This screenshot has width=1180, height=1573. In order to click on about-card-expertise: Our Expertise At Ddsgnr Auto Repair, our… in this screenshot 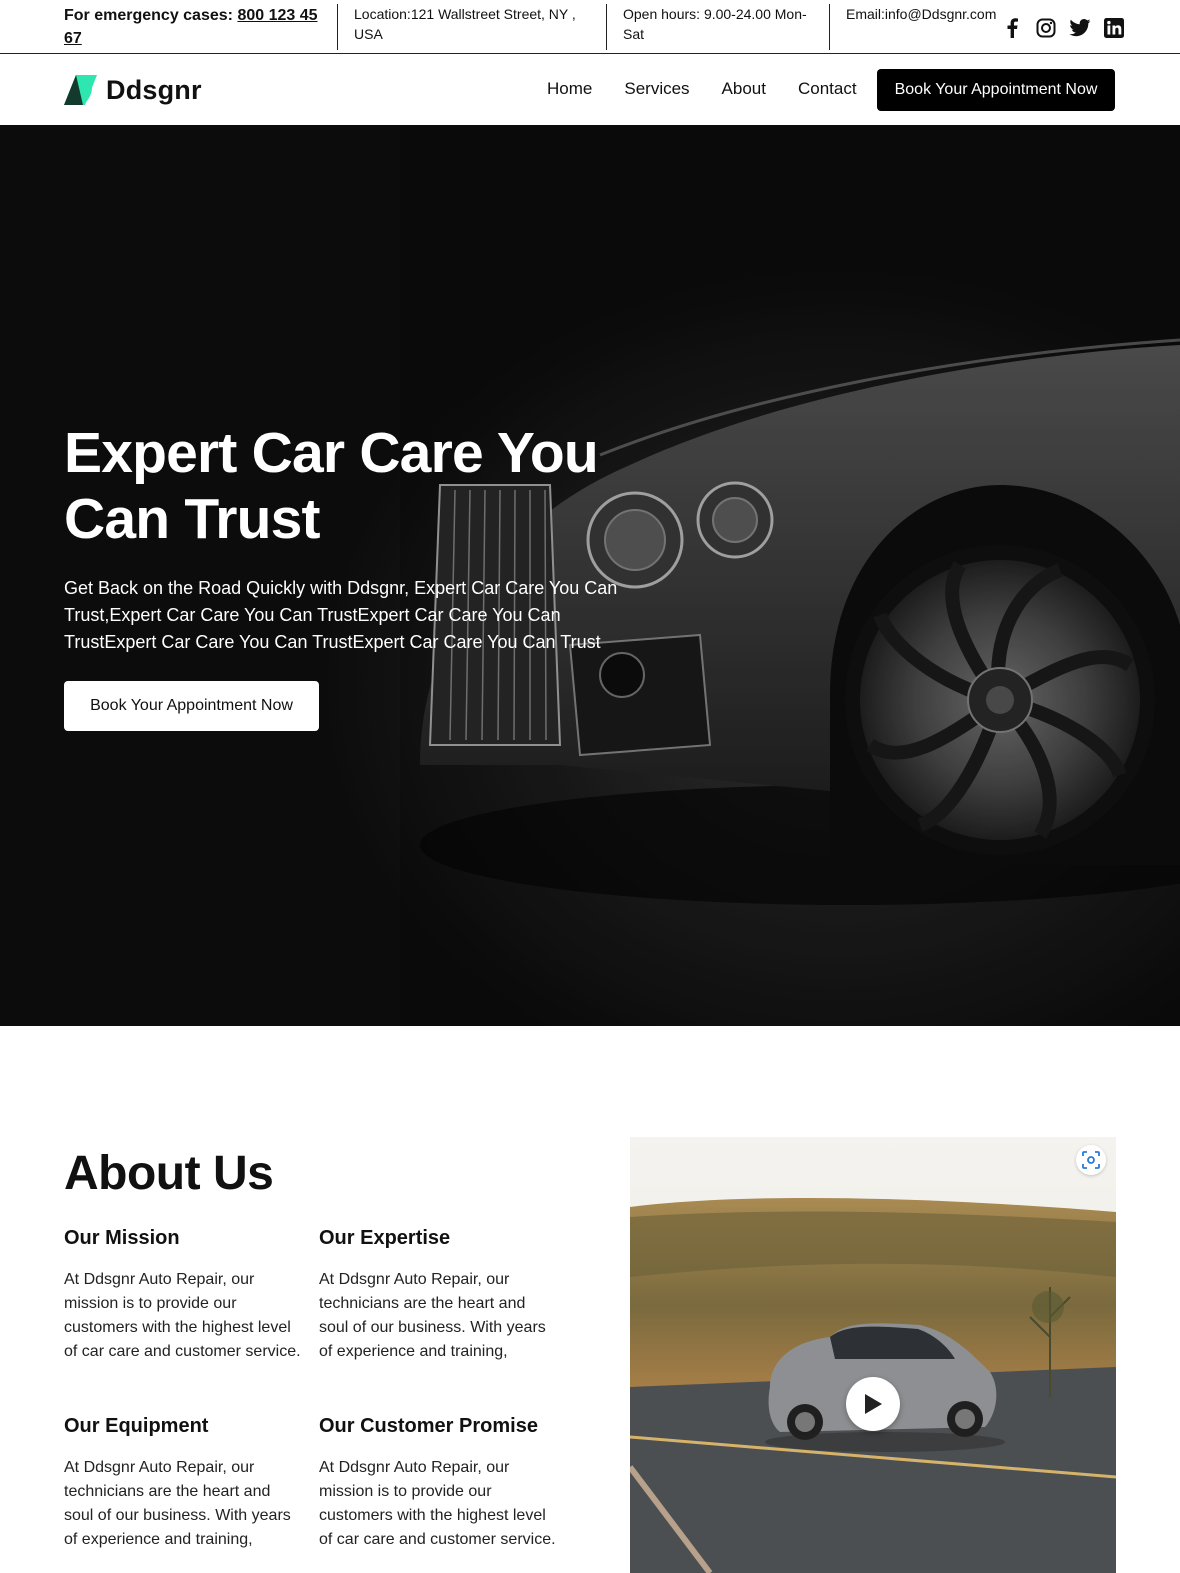, I will do `click(439, 1295)`.